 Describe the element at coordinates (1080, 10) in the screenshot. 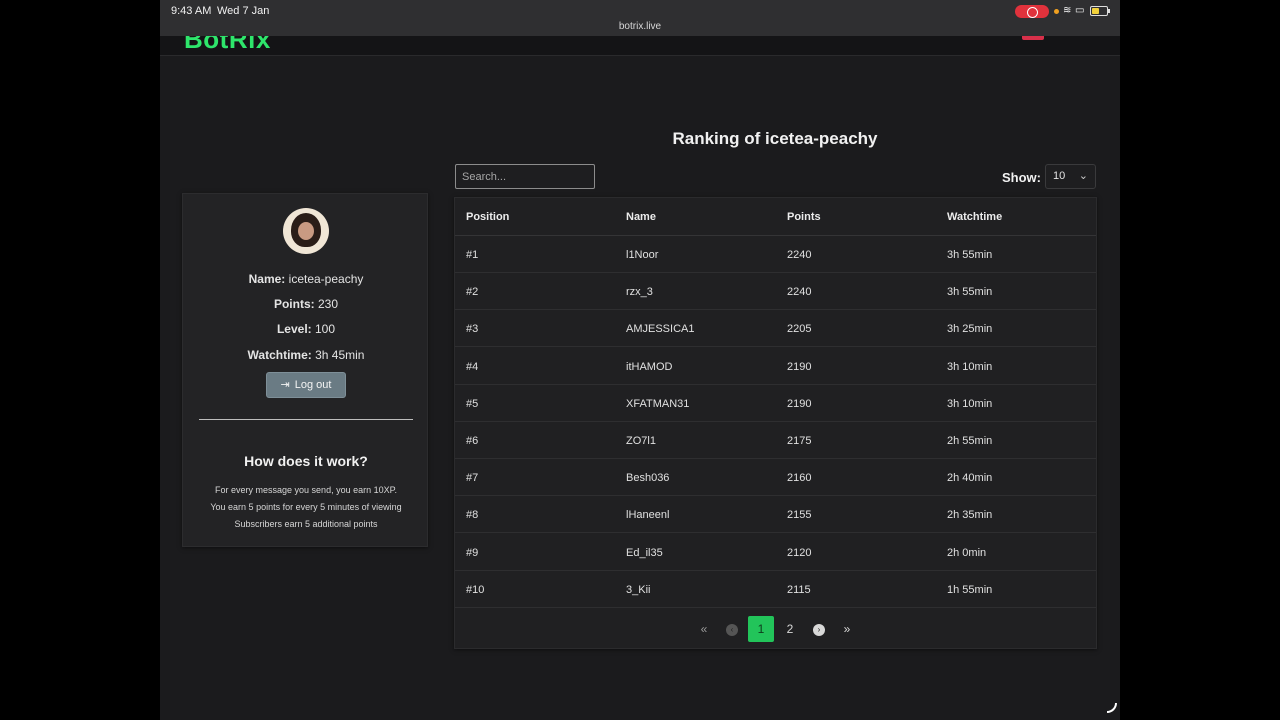

I see `car-icon: ▭` at that location.